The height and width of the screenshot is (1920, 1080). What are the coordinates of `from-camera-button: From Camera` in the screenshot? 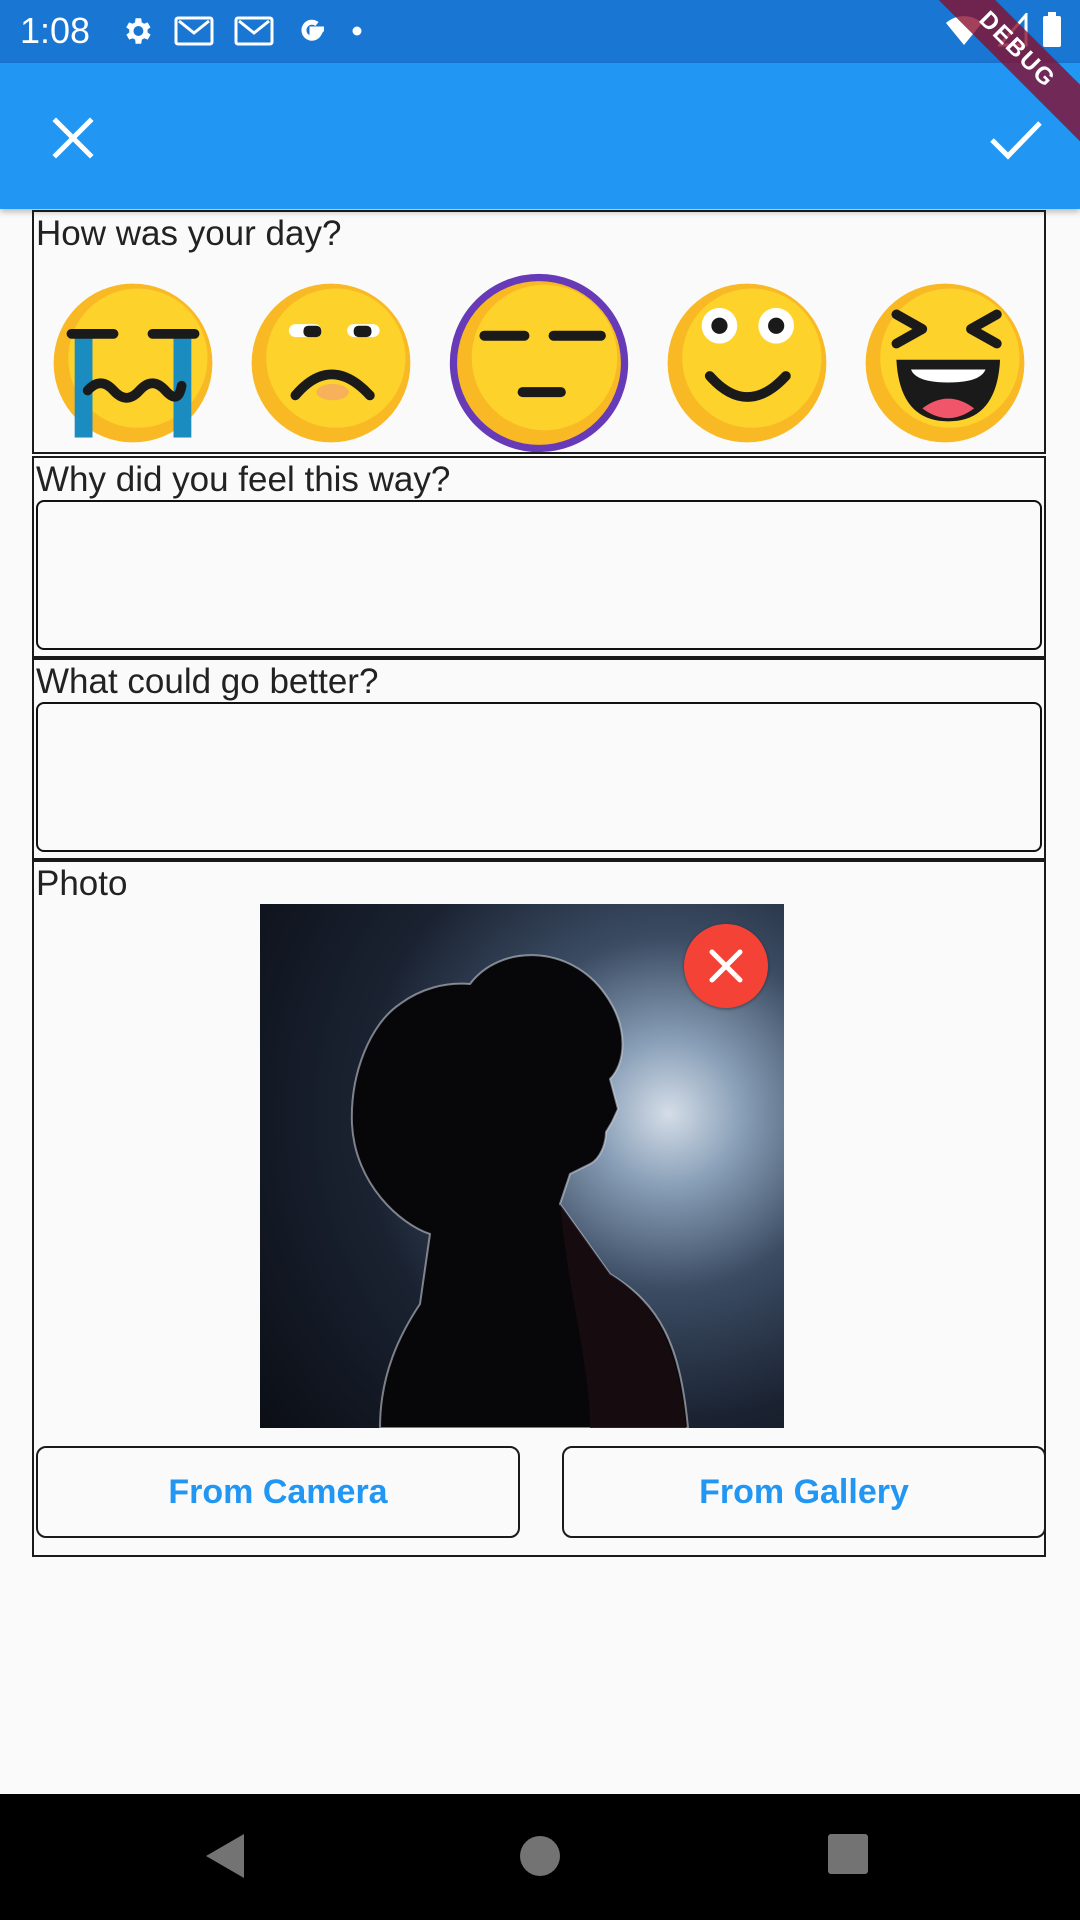 It's located at (278, 1492).